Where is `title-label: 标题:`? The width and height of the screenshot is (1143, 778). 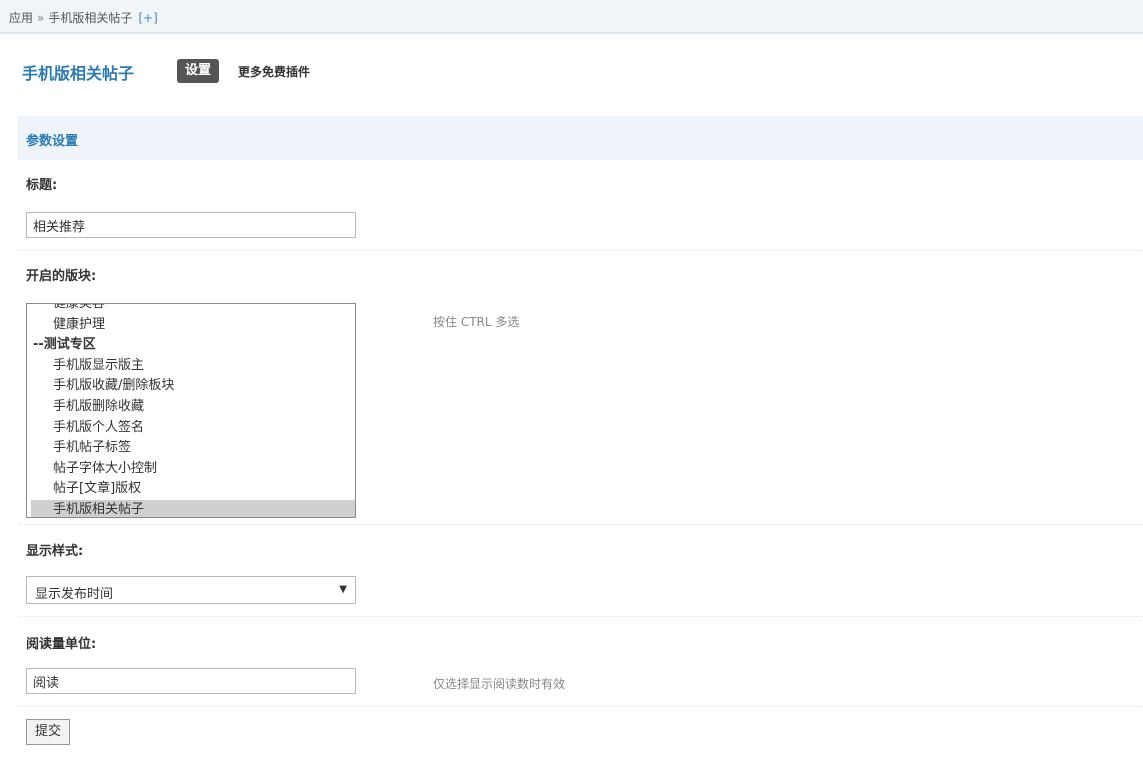
title-label: 标题: is located at coordinates (42, 185).